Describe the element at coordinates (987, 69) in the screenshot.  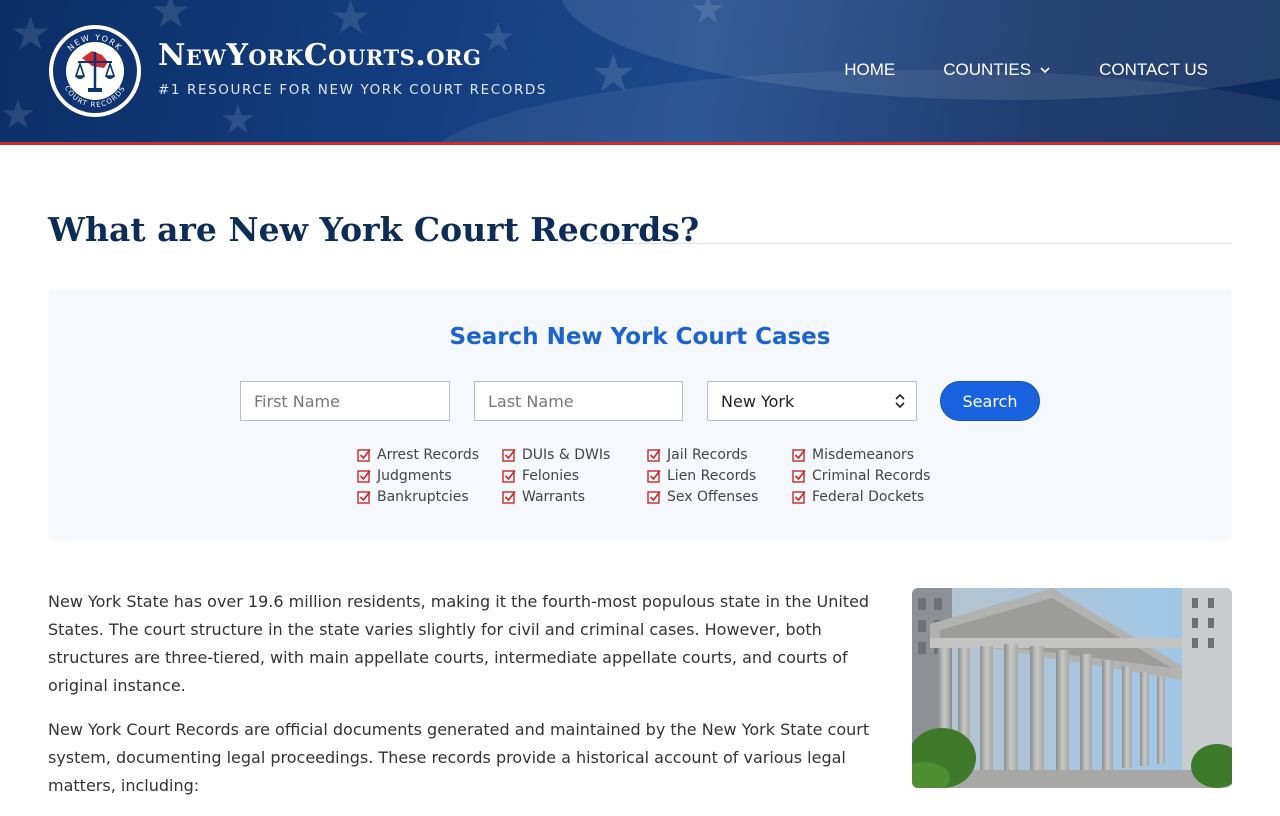
I see `nav-counties-label: COUNTIES` at that location.